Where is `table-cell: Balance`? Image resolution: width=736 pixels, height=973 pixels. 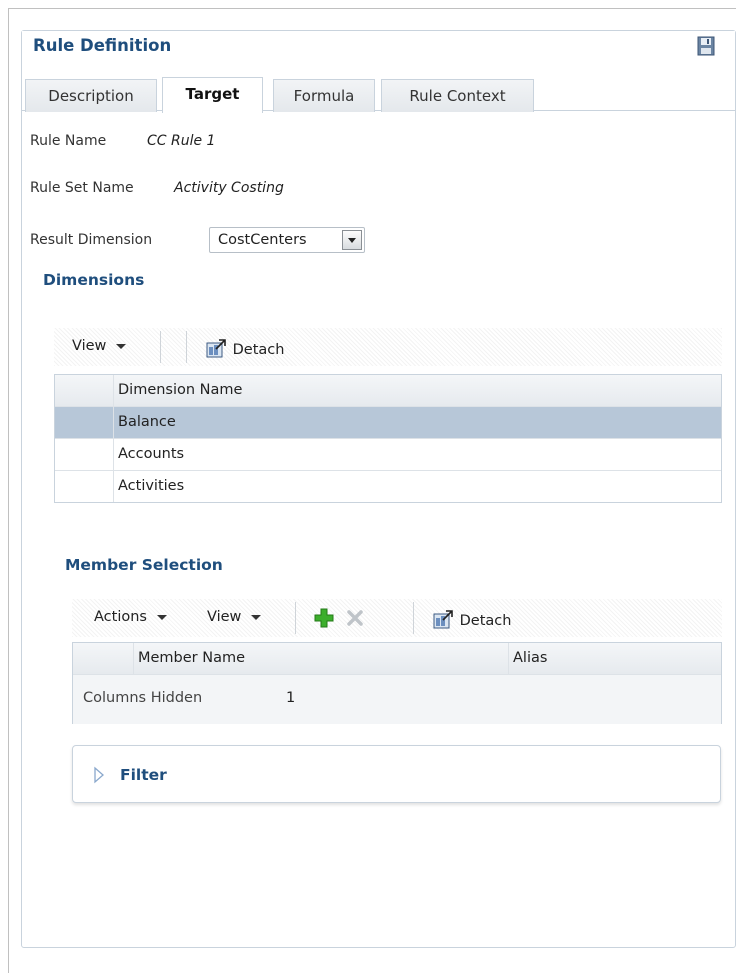
table-cell: Balance is located at coordinates (147, 422).